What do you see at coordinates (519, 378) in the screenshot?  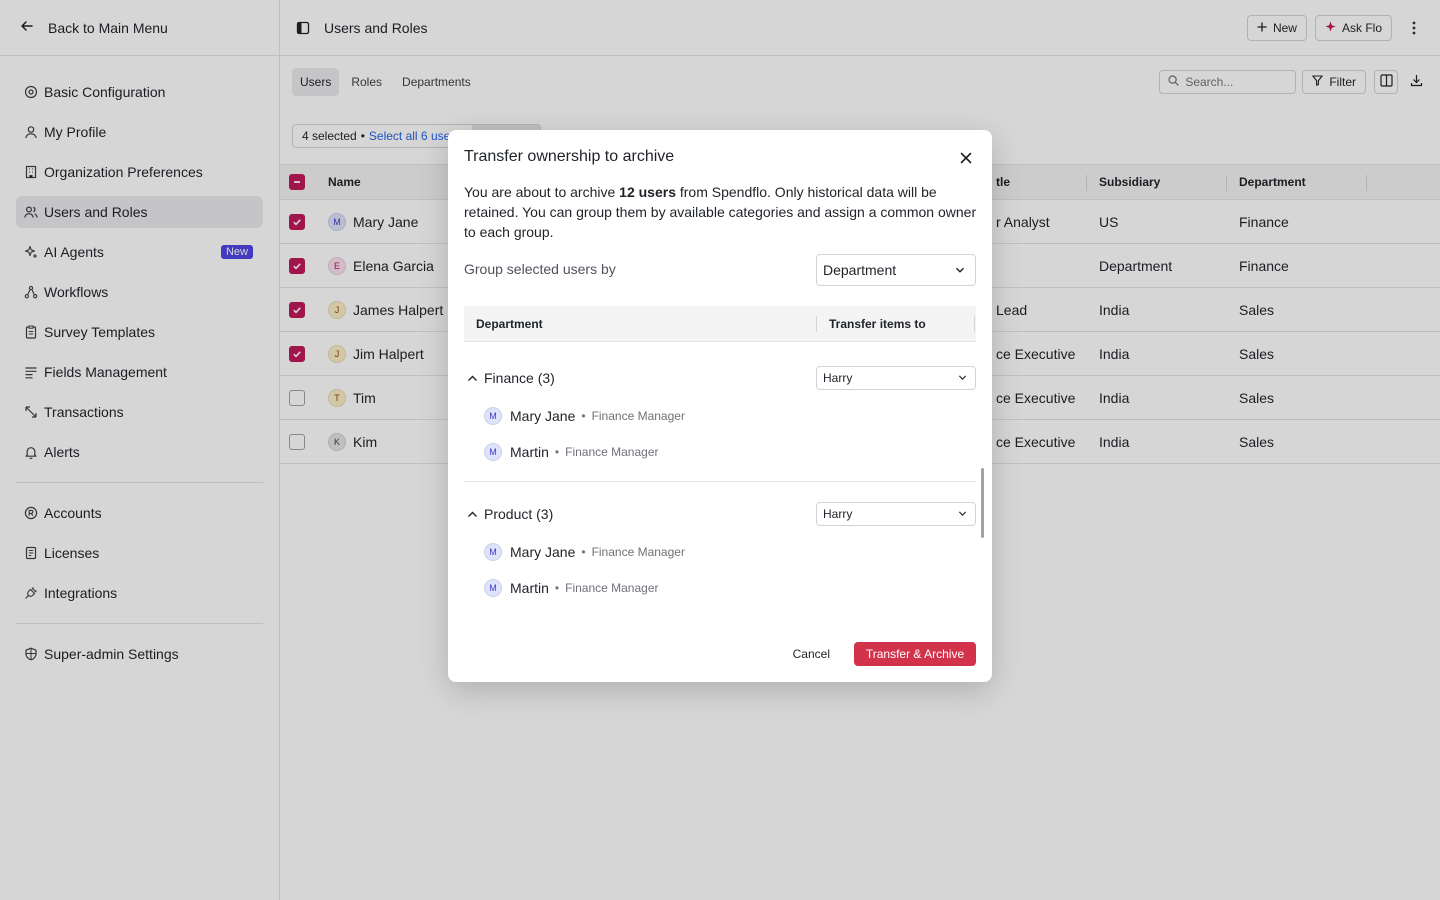 I see `group-name: Finance (3)` at bounding box center [519, 378].